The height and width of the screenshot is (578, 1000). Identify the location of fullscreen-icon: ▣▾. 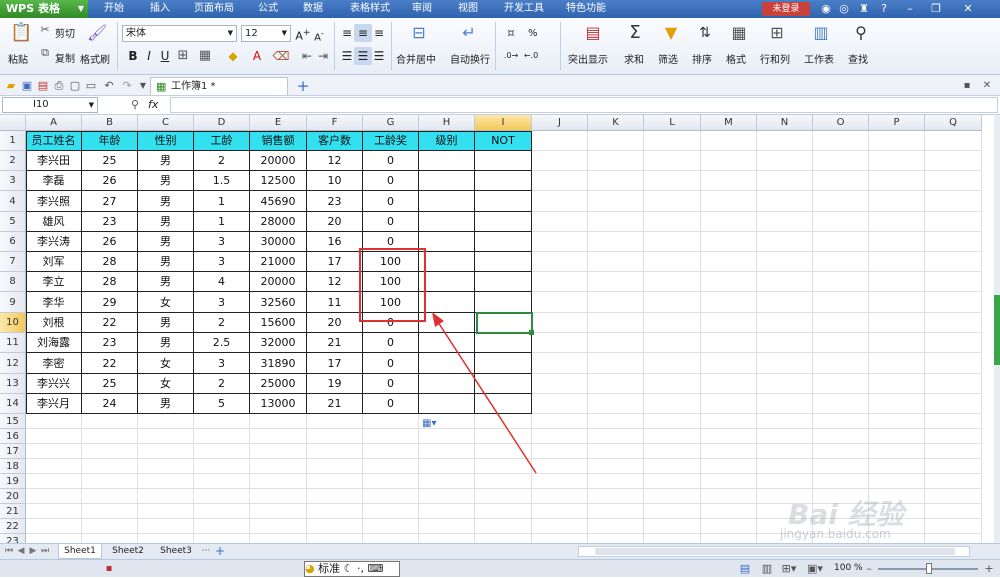
(815, 569).